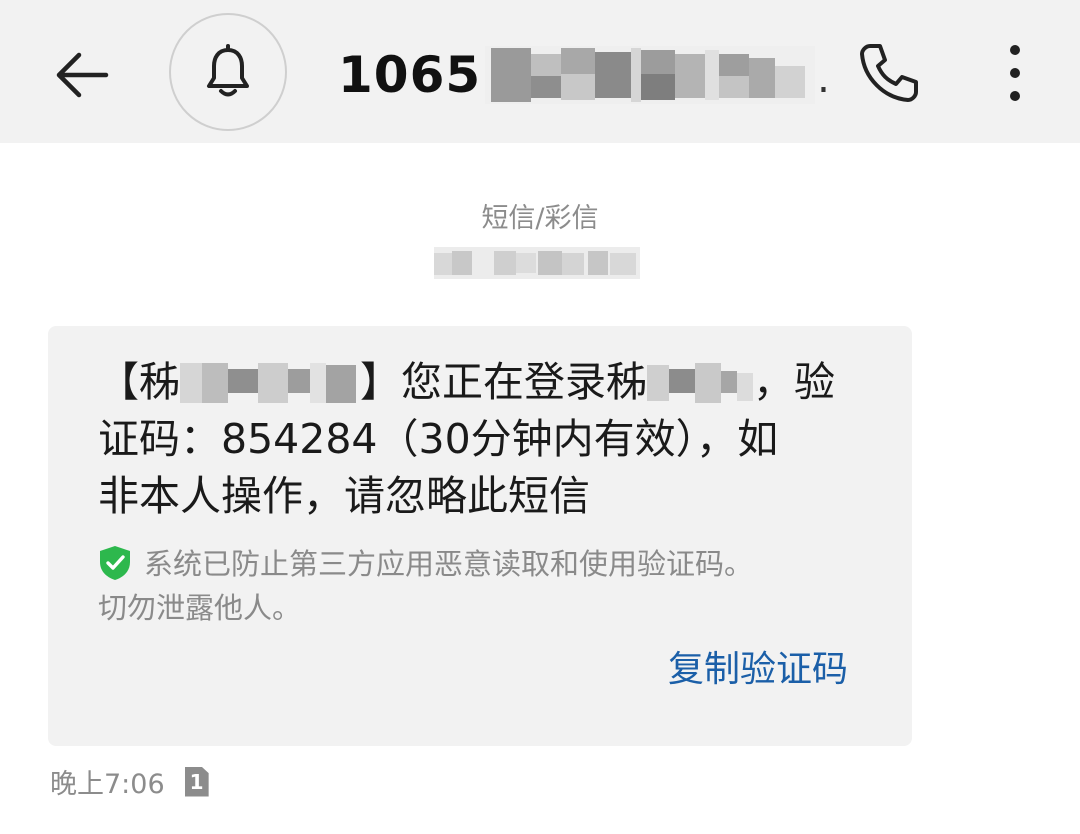  What do you see at coordinates (107, 784) in the screenshot?
I see `message-time: 晚上7:06` at bounding box center [107, 784].